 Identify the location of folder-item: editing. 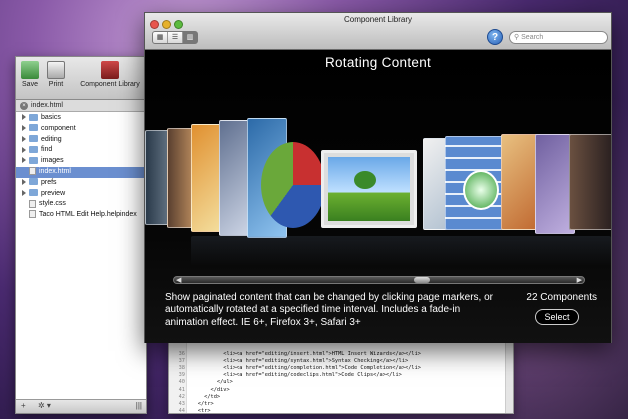
(81, 140).